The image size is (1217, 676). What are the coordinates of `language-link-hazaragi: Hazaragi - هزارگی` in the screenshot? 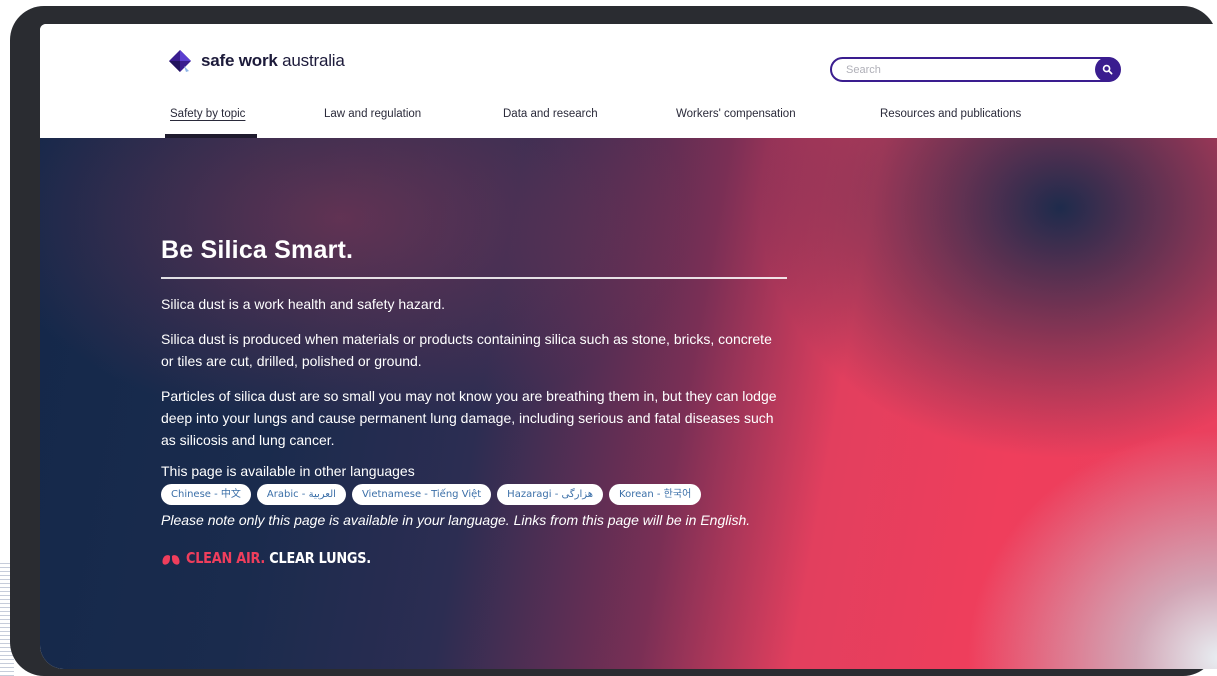 It's located at (550, 494).